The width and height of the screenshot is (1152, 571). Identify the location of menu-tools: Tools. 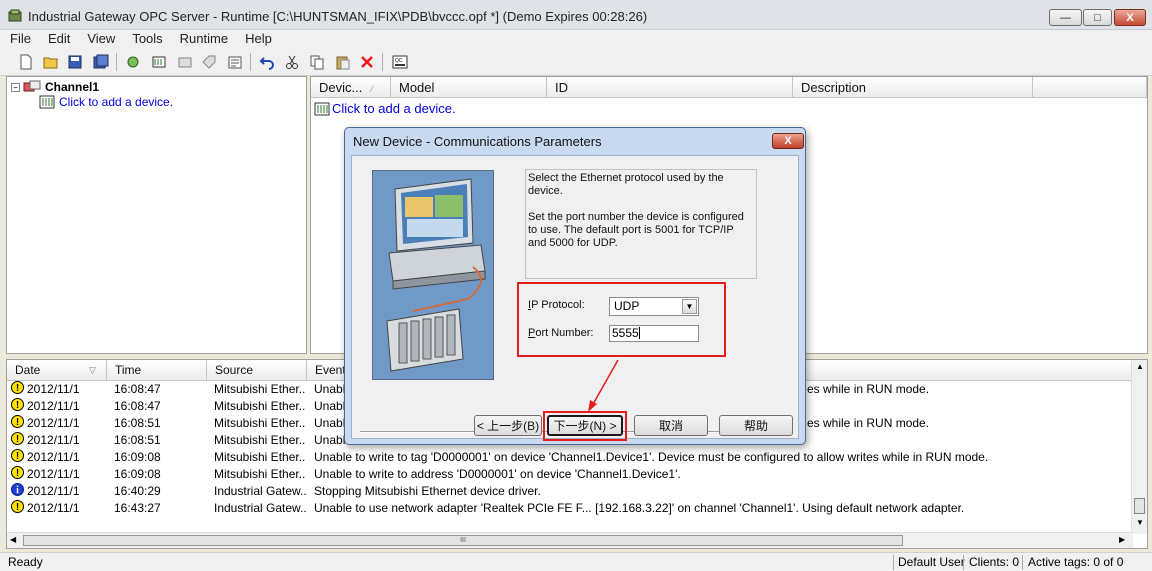
(145, 39).